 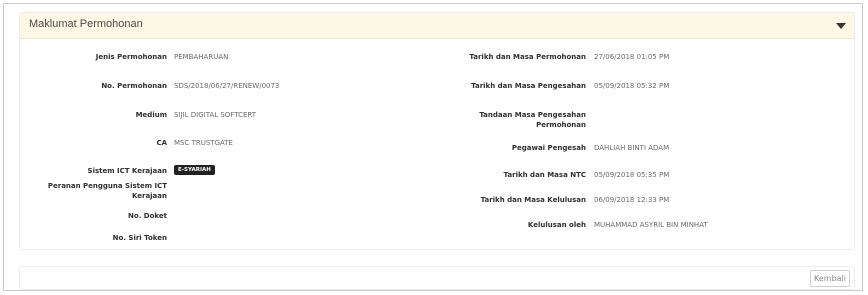 What do you see at coordinates (632, 57) in the screenshot?
I see `tarikh-permohonan-value: 27/06/2018 01:05 PM` at bounding box center [632, 57].